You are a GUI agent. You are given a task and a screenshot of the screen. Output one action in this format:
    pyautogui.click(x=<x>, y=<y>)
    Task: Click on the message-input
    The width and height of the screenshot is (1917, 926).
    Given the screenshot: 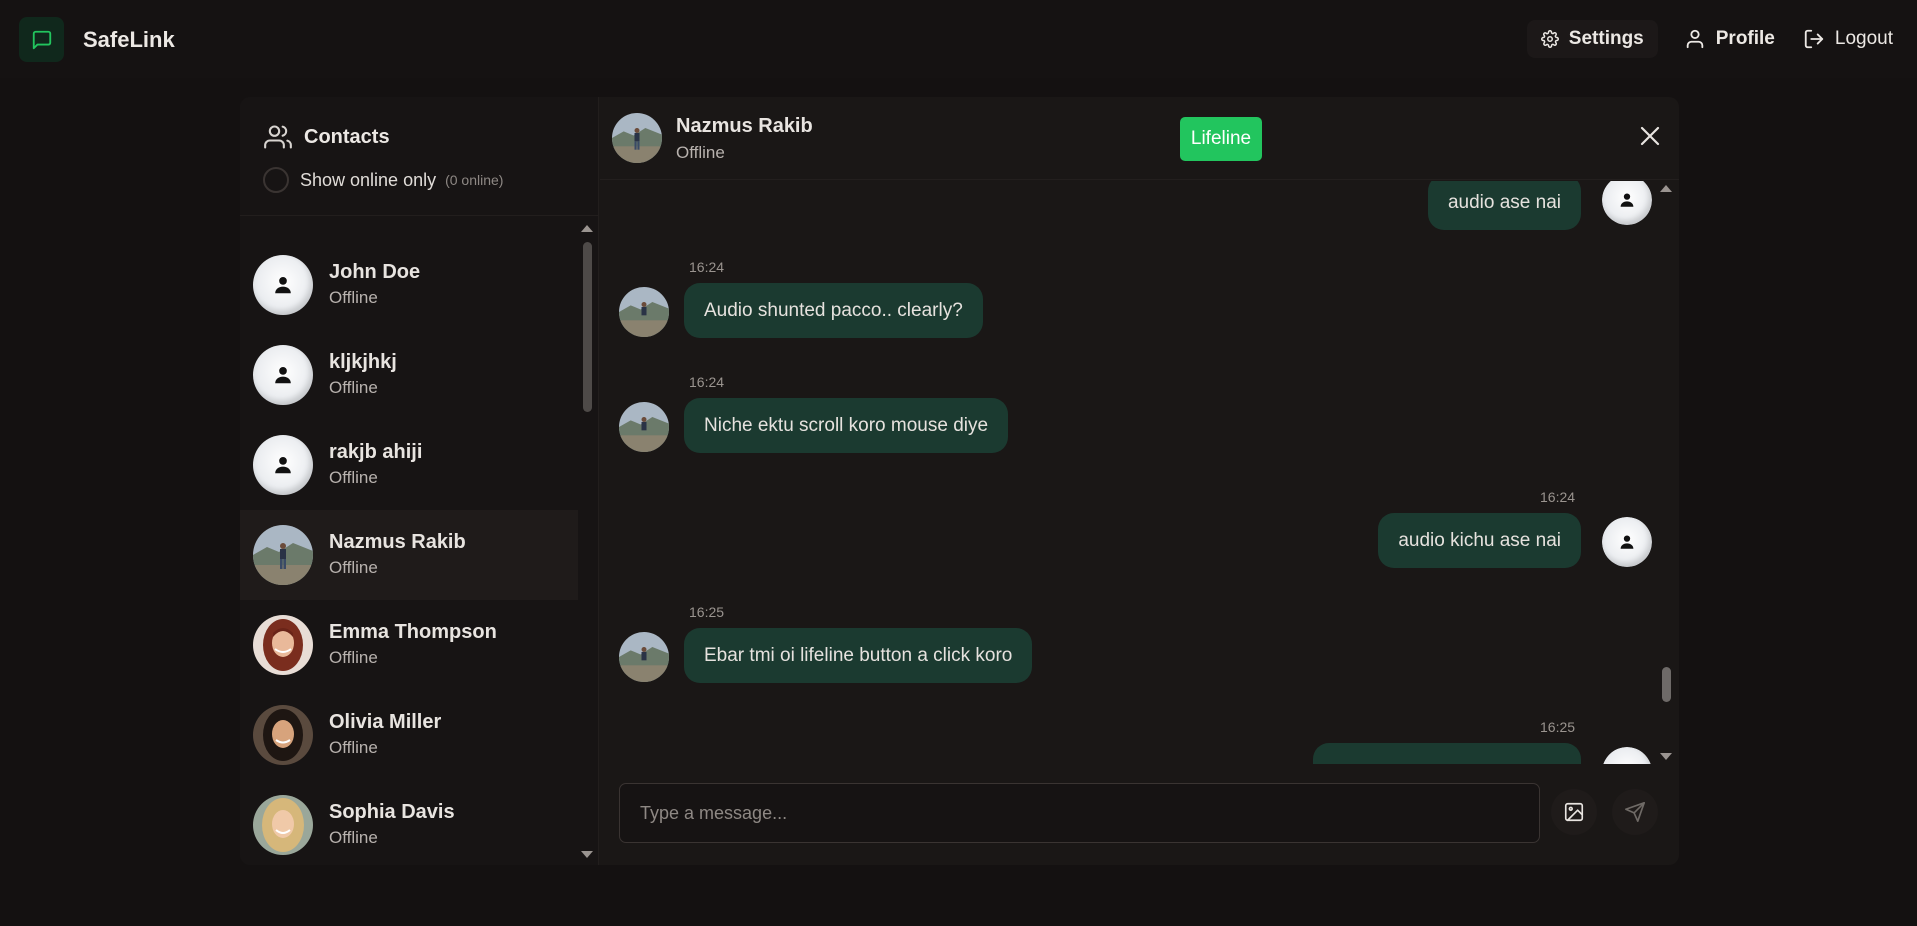 What is the action you would take?
    pyautogui.click(x=1079, y=813)
    